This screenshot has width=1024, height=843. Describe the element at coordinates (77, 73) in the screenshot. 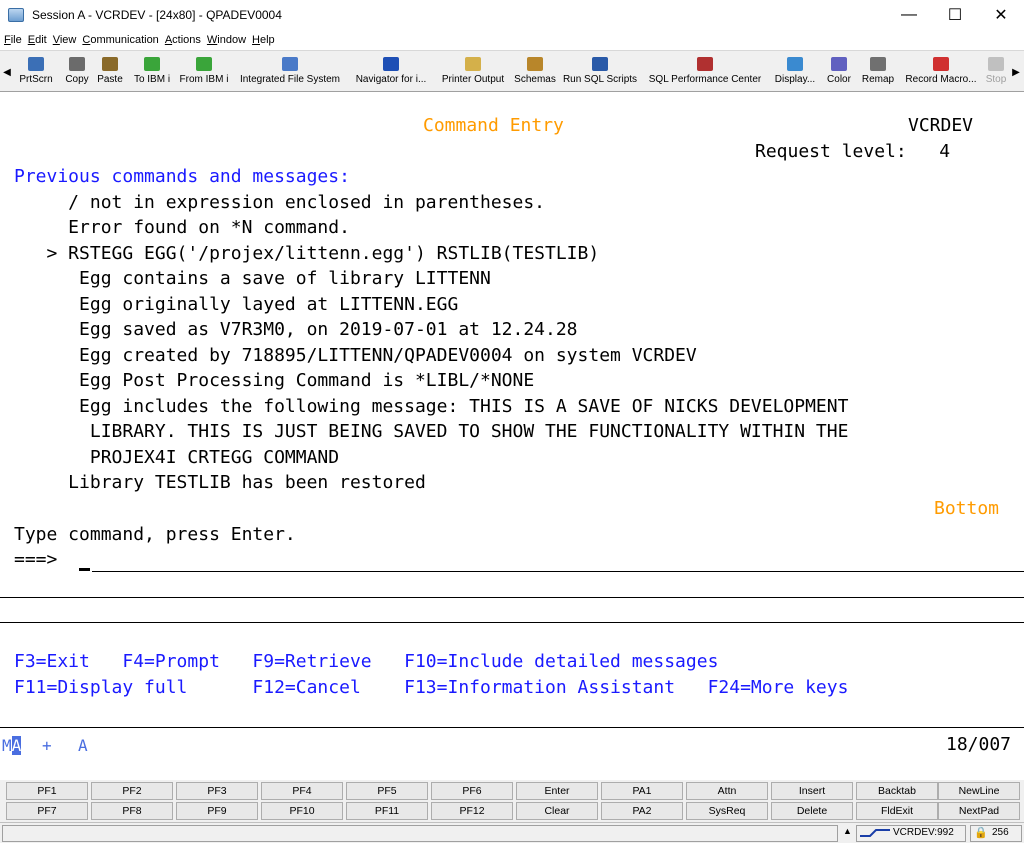

I see `toolbar-copy-button: Copy` at that location.